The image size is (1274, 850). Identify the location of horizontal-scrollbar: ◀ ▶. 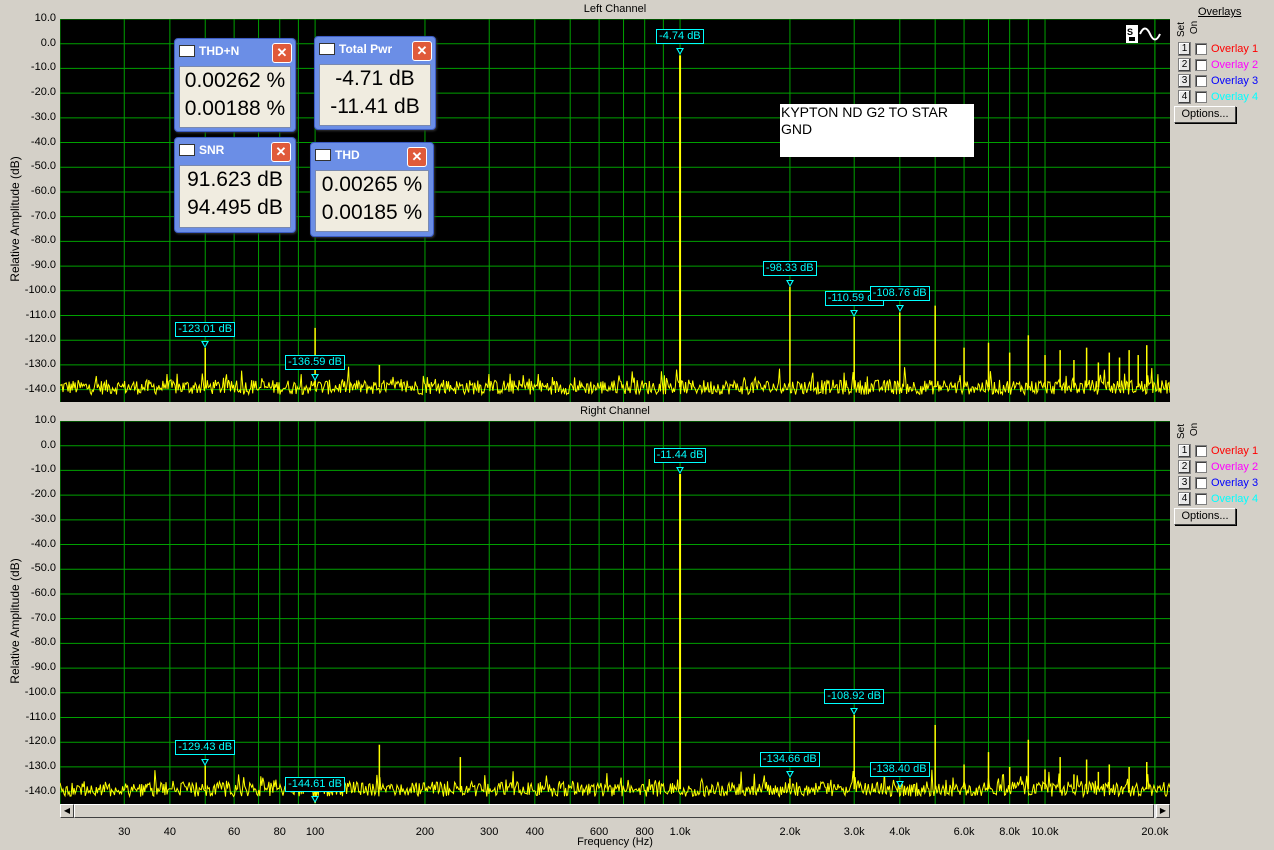
(615, 811).